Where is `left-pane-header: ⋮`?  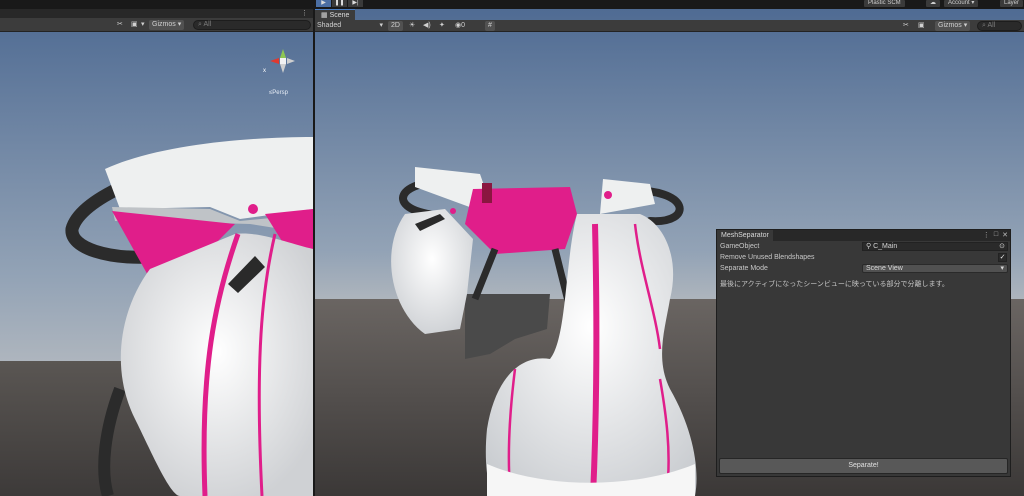
left-pane-header: ⋮ is located at coordinates (156, 13).